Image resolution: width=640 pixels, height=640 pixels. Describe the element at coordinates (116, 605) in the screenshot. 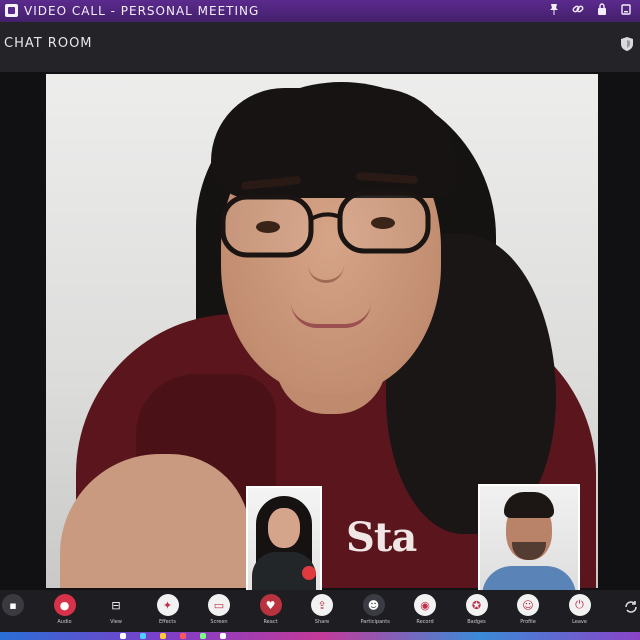

I see `grid-icon: ⊟` at that location.